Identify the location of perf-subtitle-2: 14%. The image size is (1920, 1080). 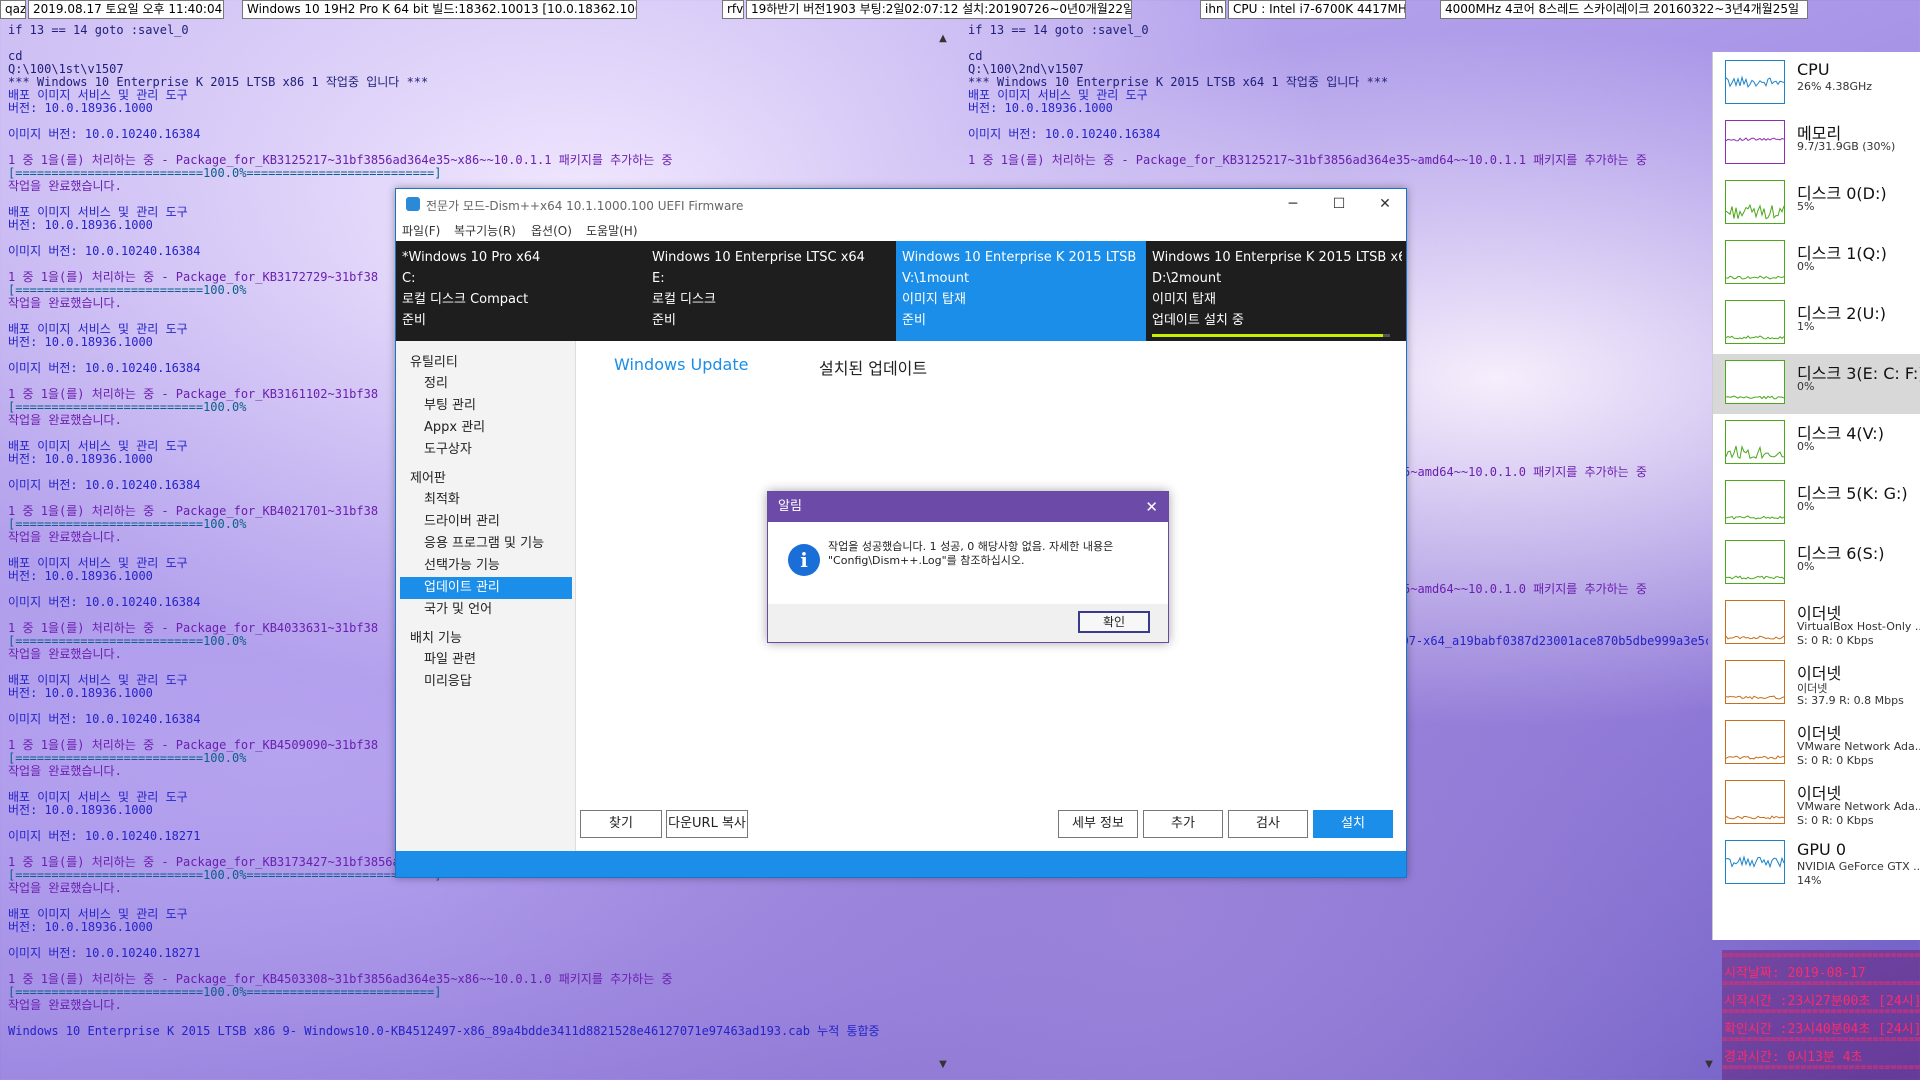
(1809, 880).